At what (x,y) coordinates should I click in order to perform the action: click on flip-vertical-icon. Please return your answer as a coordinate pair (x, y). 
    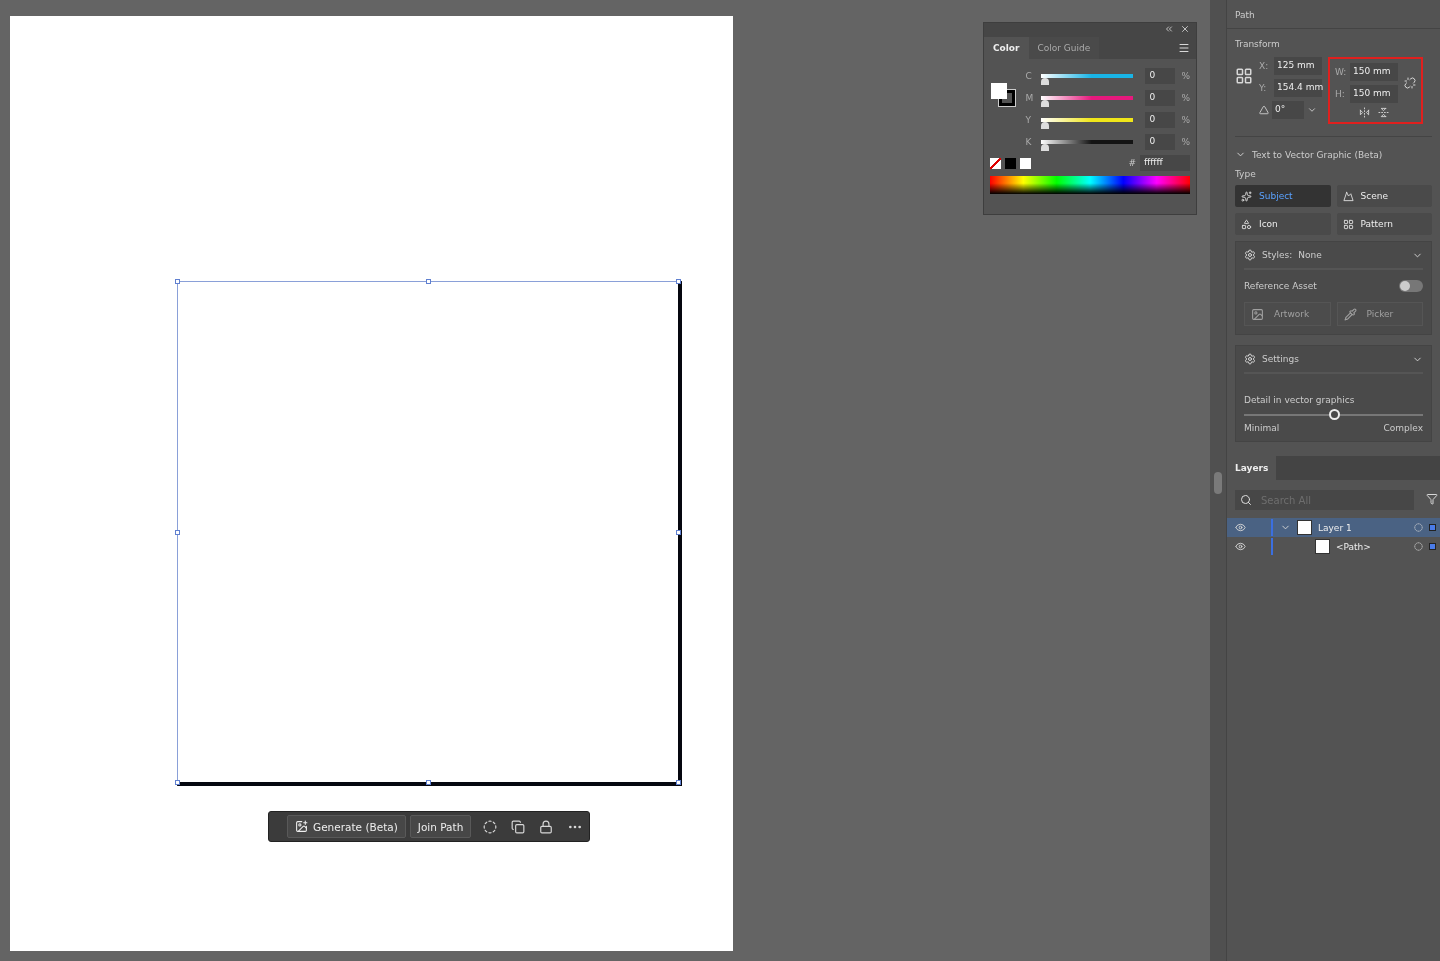
    Looking at the image, I should click on (1383, 112).